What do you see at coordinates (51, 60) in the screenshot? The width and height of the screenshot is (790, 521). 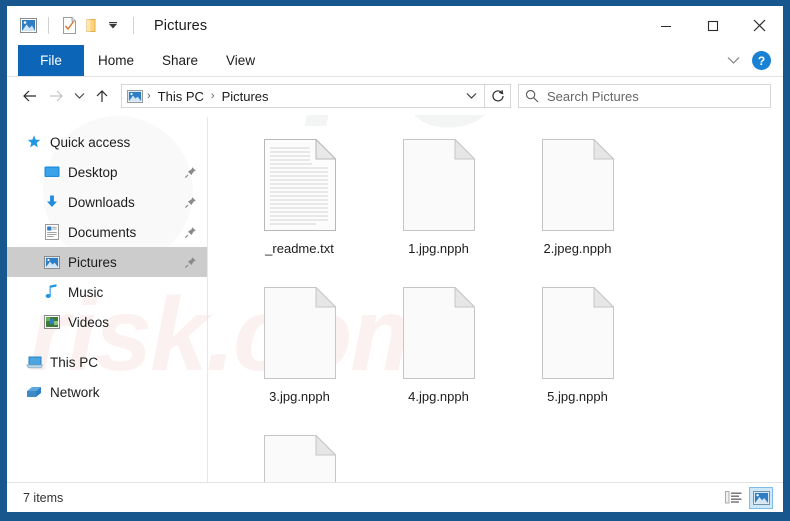 I see `tab-file: File` at bounding box center [51, 60].